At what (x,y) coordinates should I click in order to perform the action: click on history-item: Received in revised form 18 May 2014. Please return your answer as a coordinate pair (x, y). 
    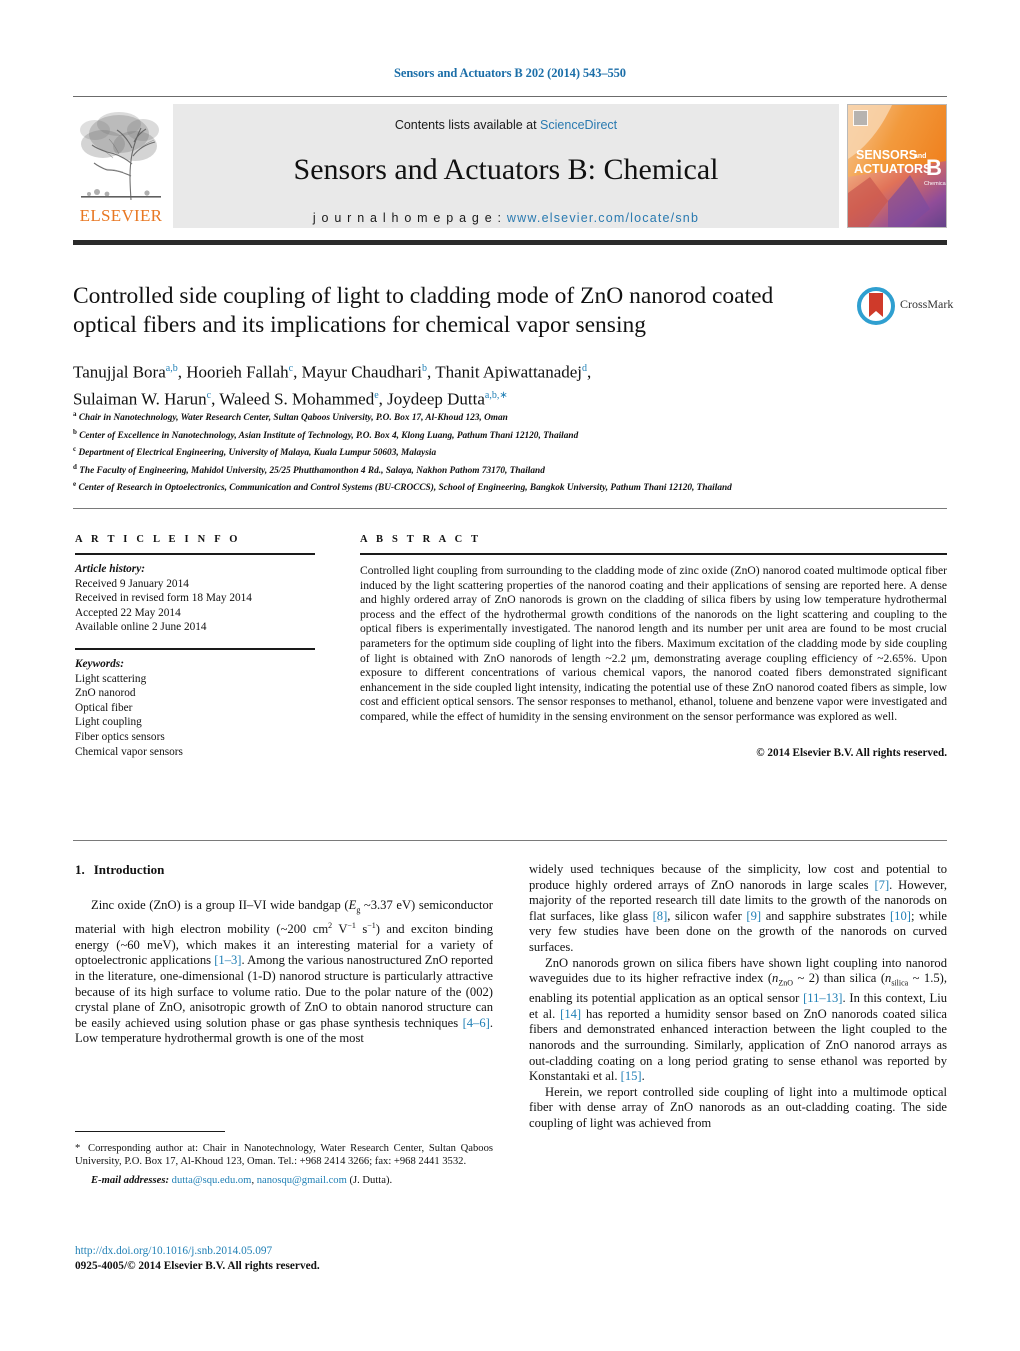
    Looking at the image, I should click on (163, 598).